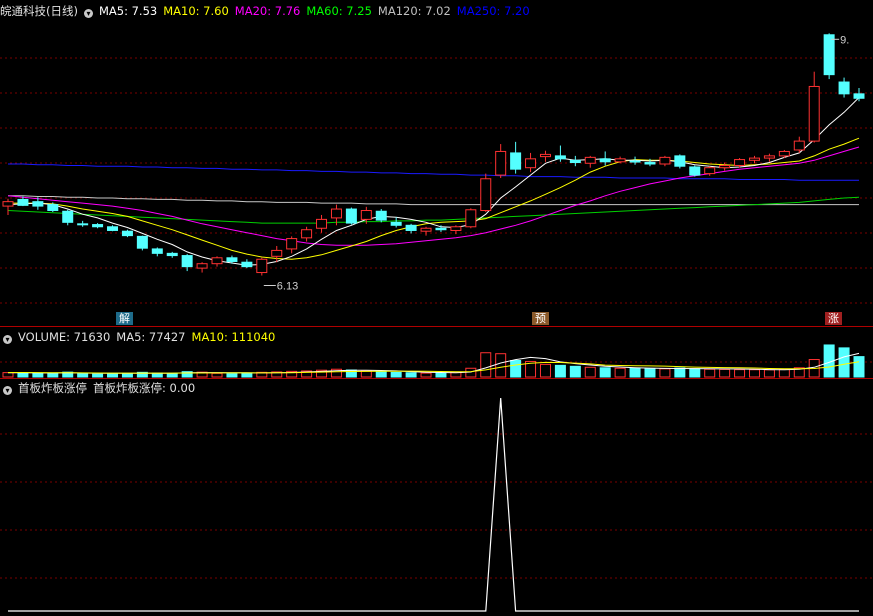 This screenshot has width=873, height=616. I want to click on volume-ma5-line, so click(433, 363).